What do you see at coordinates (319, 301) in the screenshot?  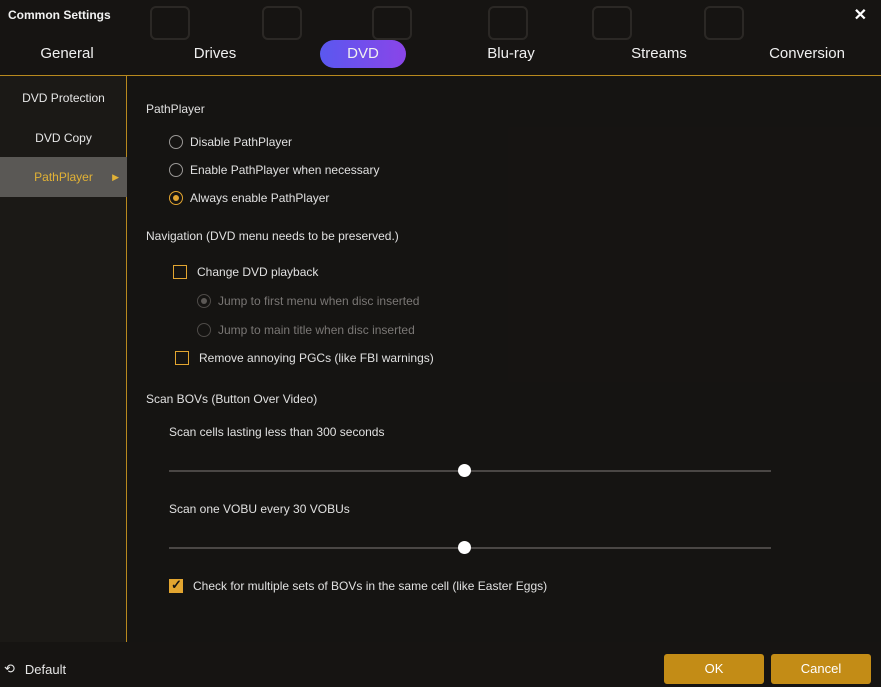 I see `radio-label: Jump to first menu when disc inserted` at bounding box center [319, 301].